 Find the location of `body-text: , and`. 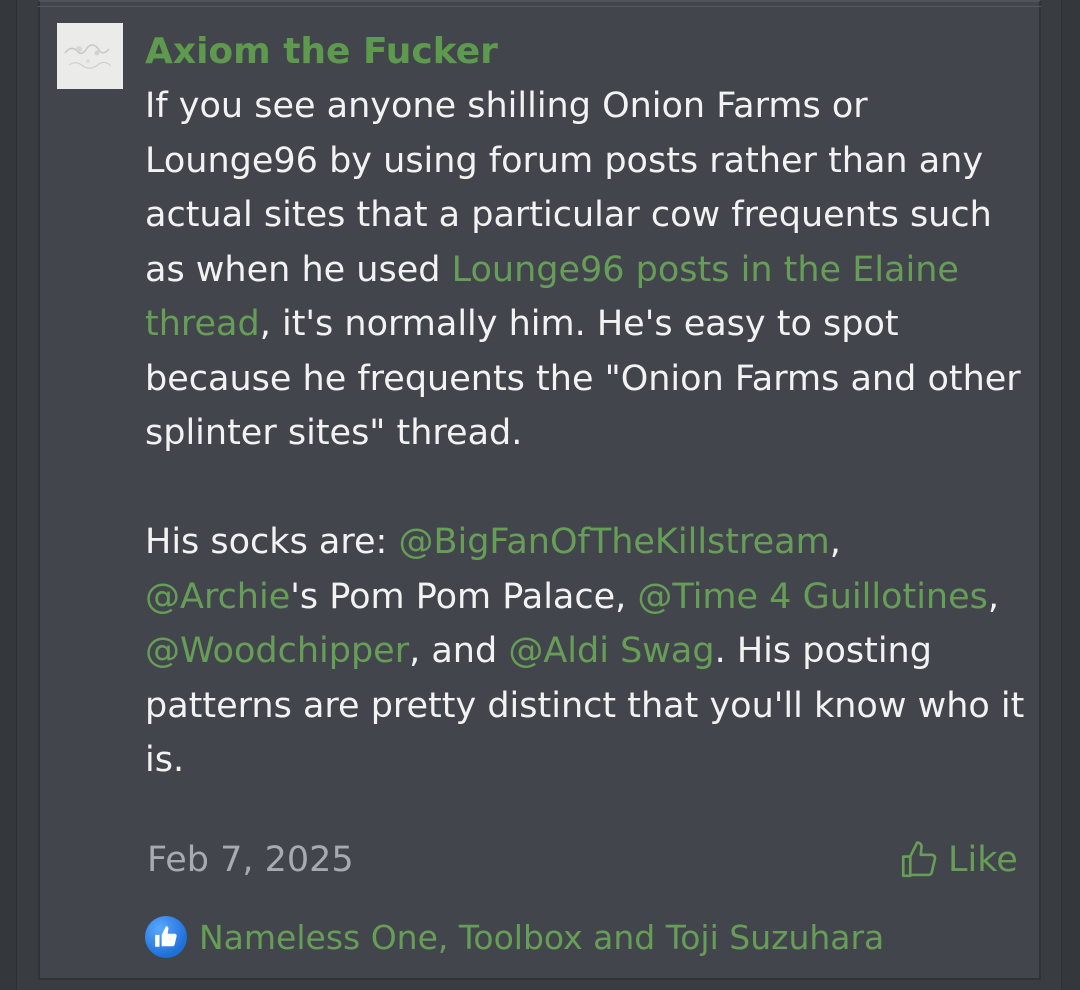

body-text: , and is located at coordinates (459, 651).